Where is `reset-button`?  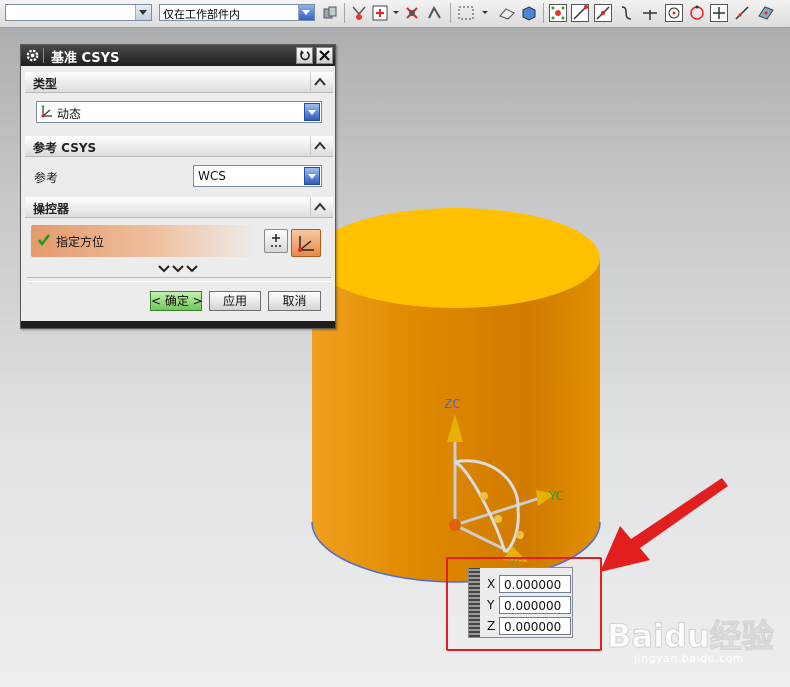
reset-button is located at coordinates (304, 55).